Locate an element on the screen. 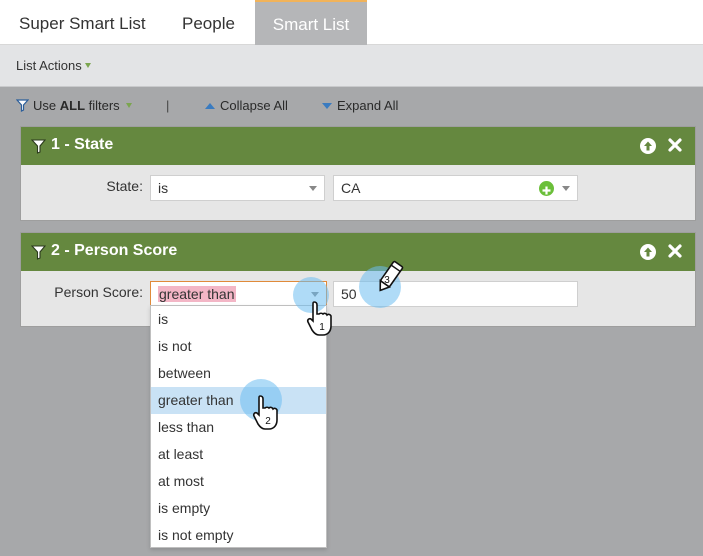 This screenshot has height=556, width=703. field-label: State: is located at coordinates (124, 186).